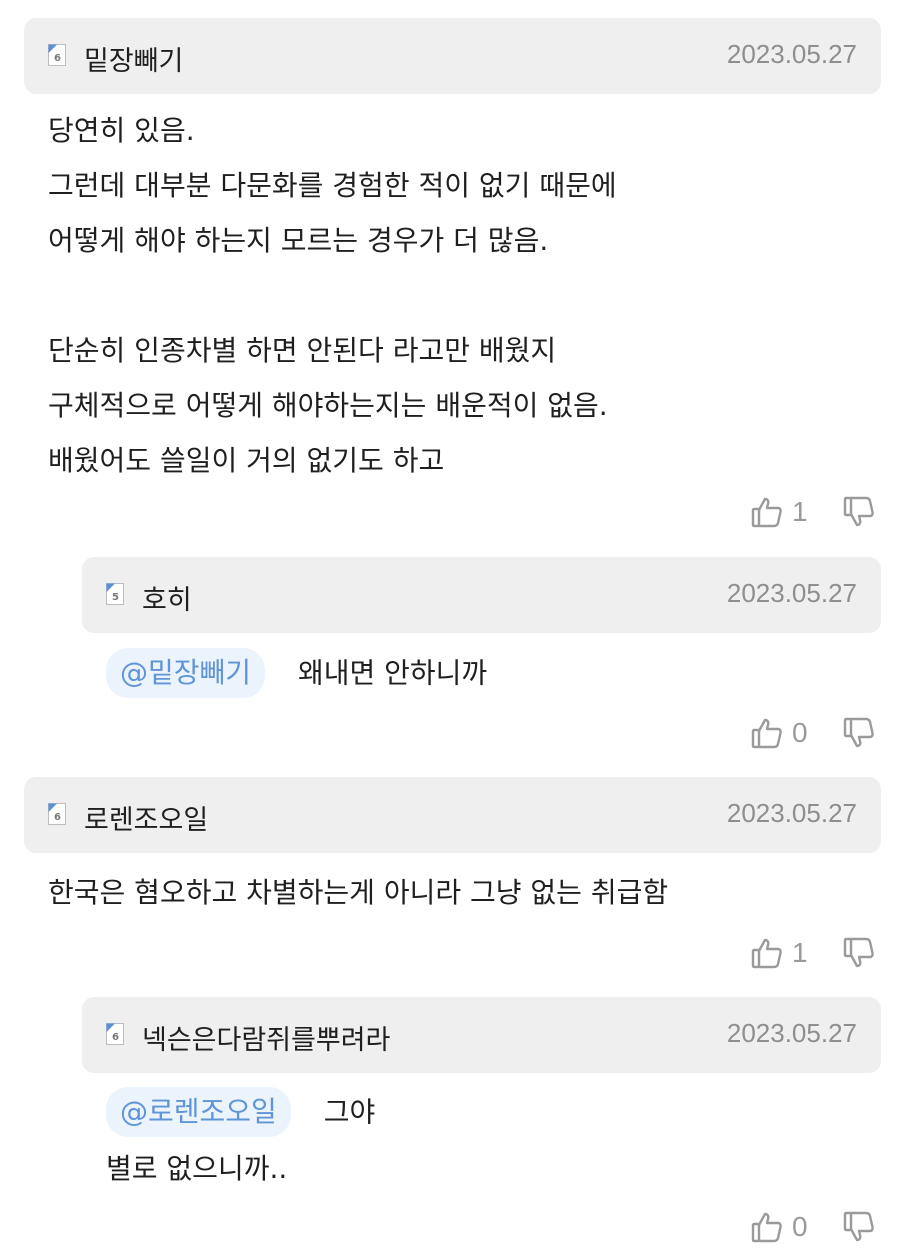 This screenshot has height=1260, width=900. I want to click on comment-author: 로렌조오일, so click(146, 817).